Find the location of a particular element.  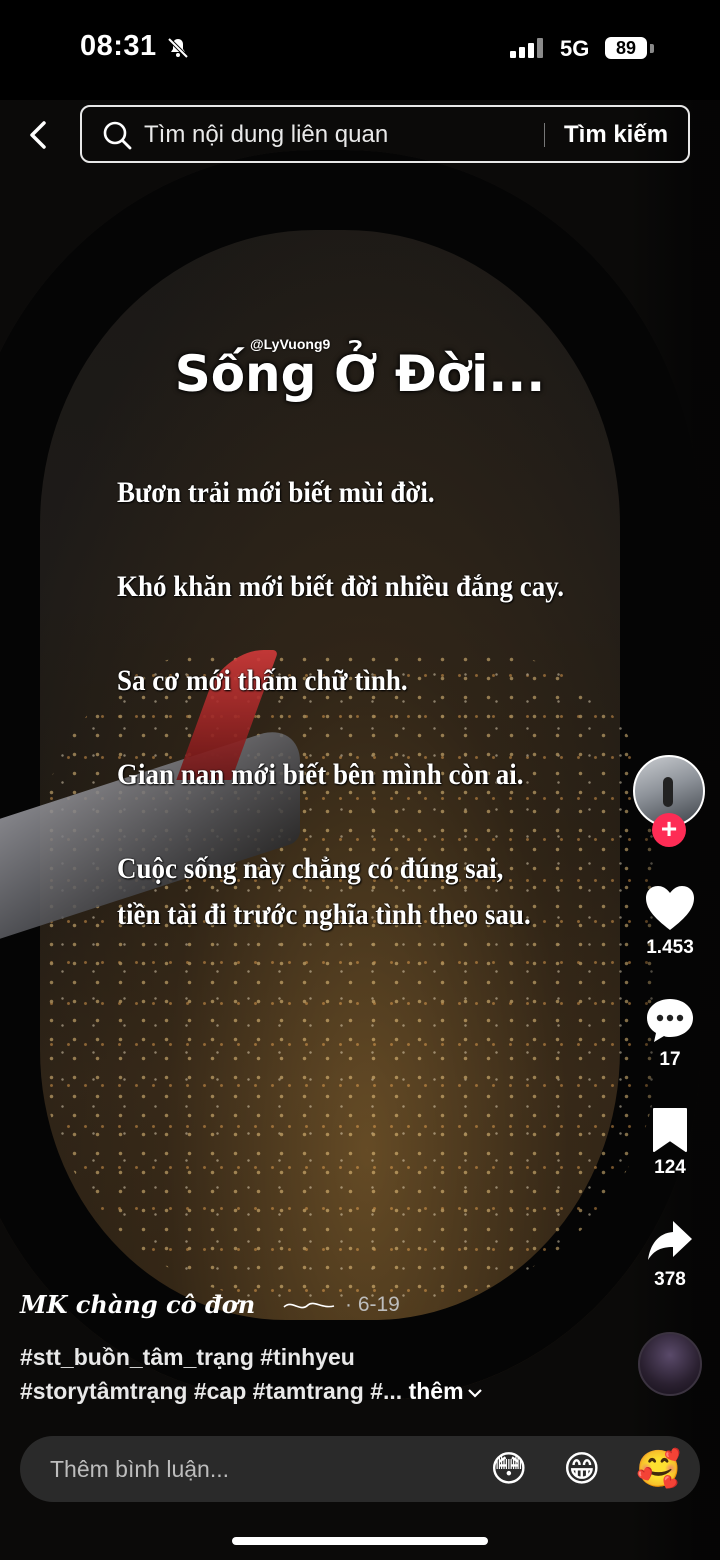

flourish-icon is located at coordinates (309, 1305).